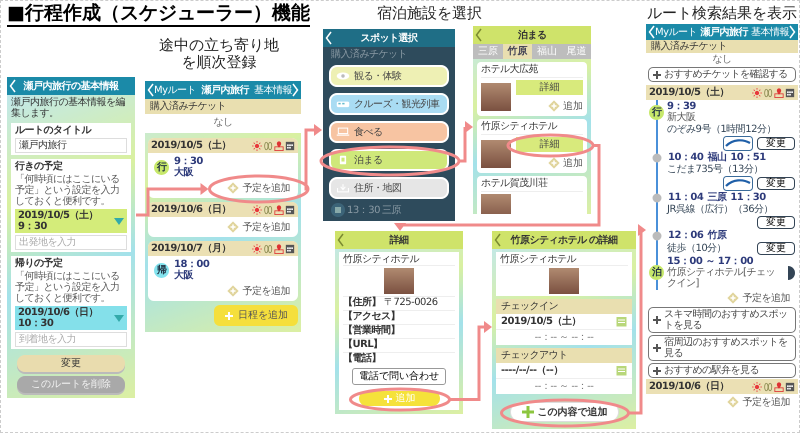 This screenshot has width=800, height=433. What do you see at coordinates (184, 275) in the screenshot?
I see `place-text: 大阪` at bounding box center [184, 275].